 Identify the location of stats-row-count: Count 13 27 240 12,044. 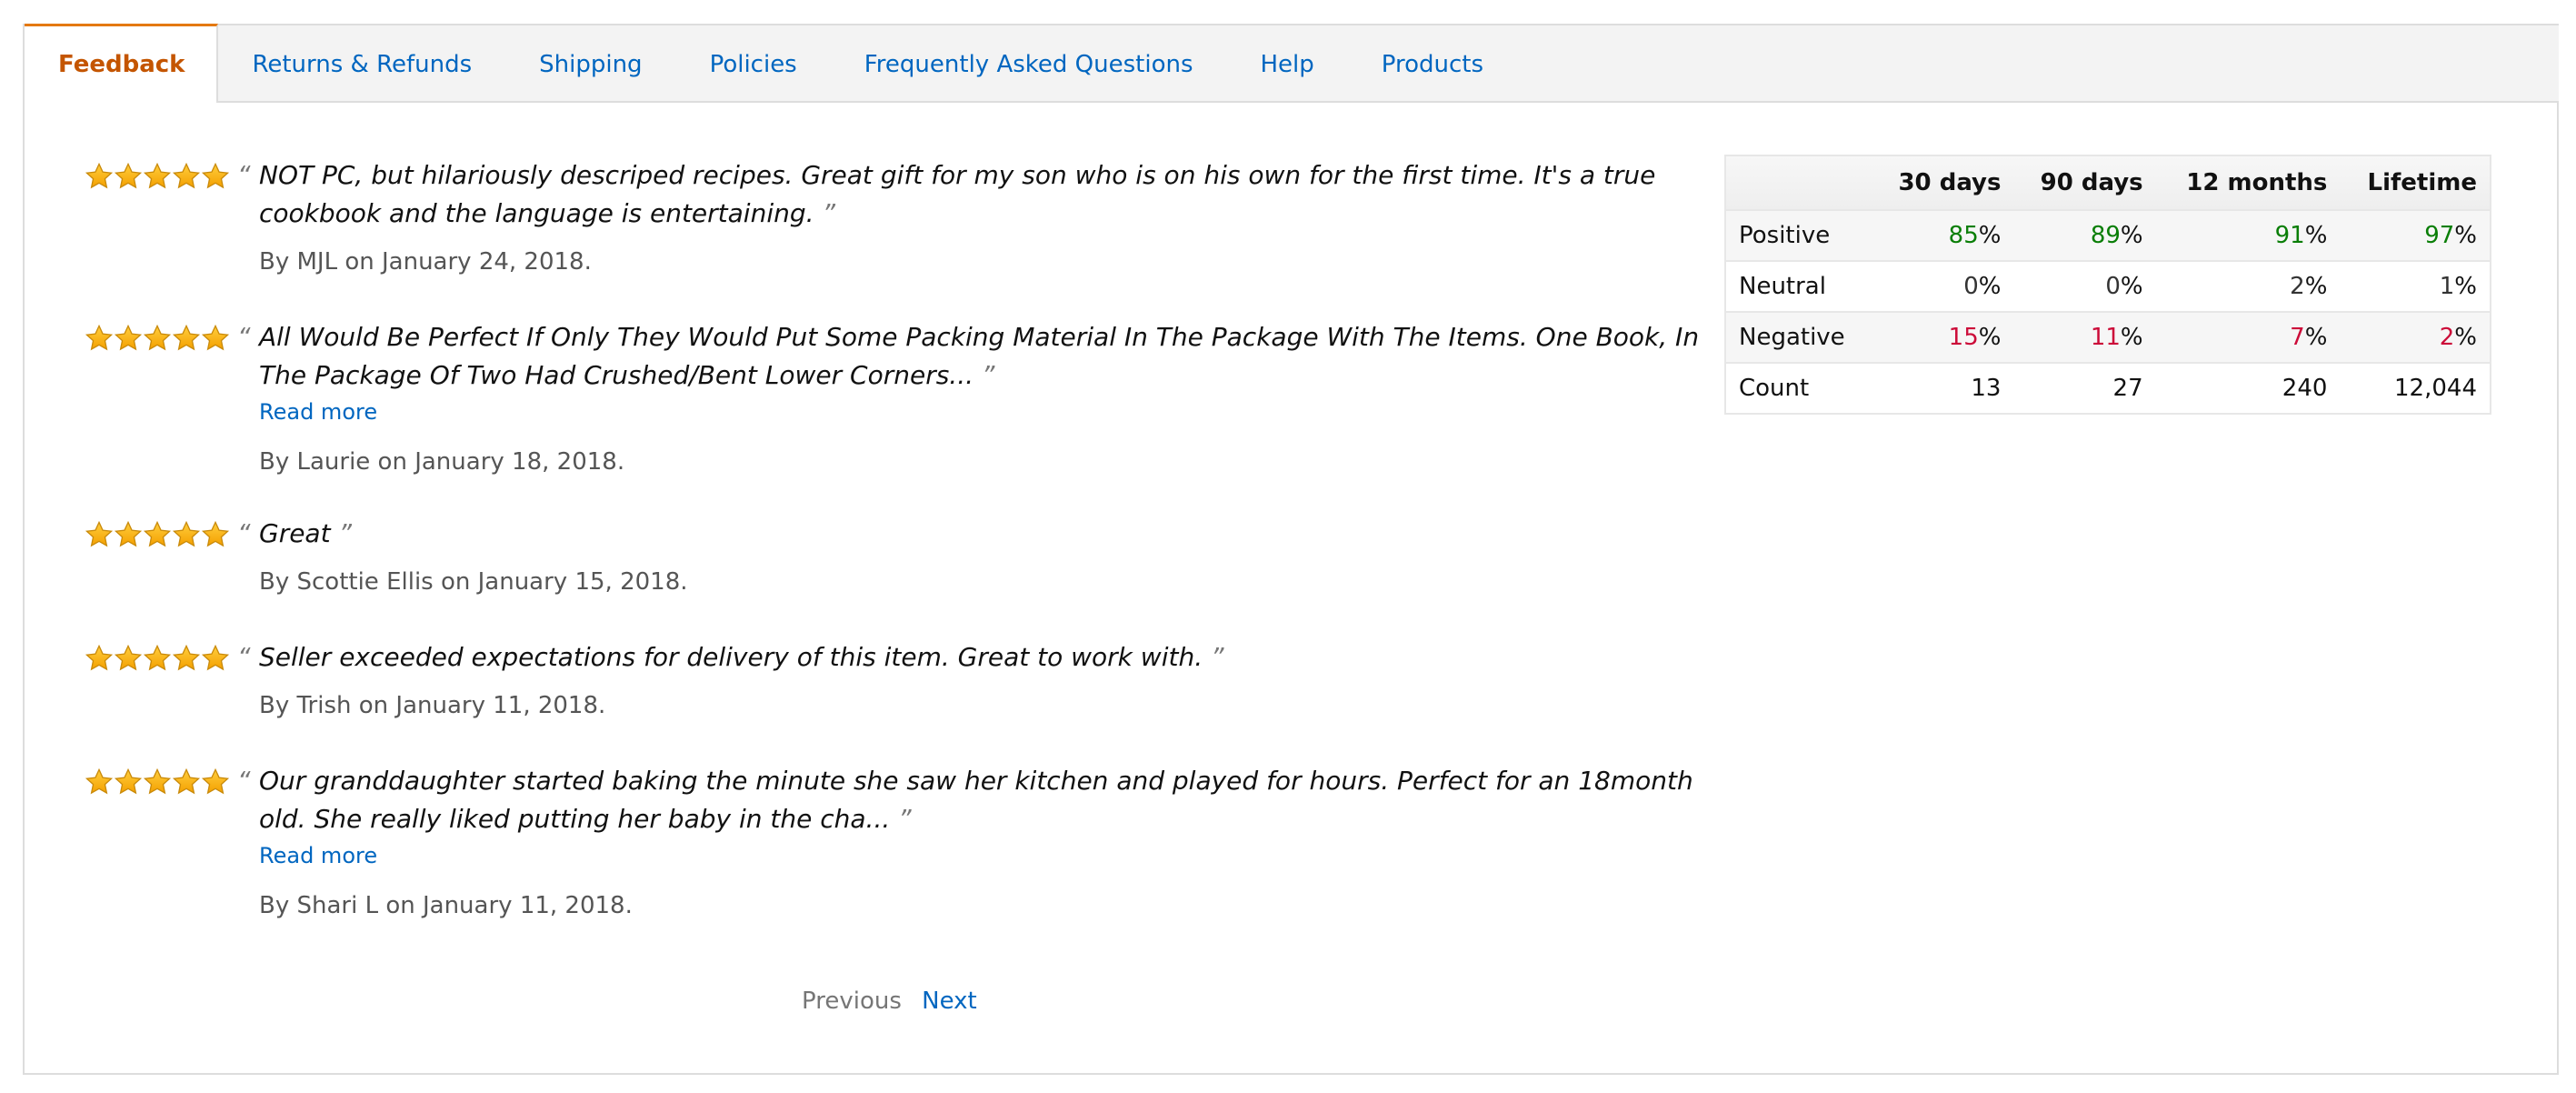
(2108, 388).